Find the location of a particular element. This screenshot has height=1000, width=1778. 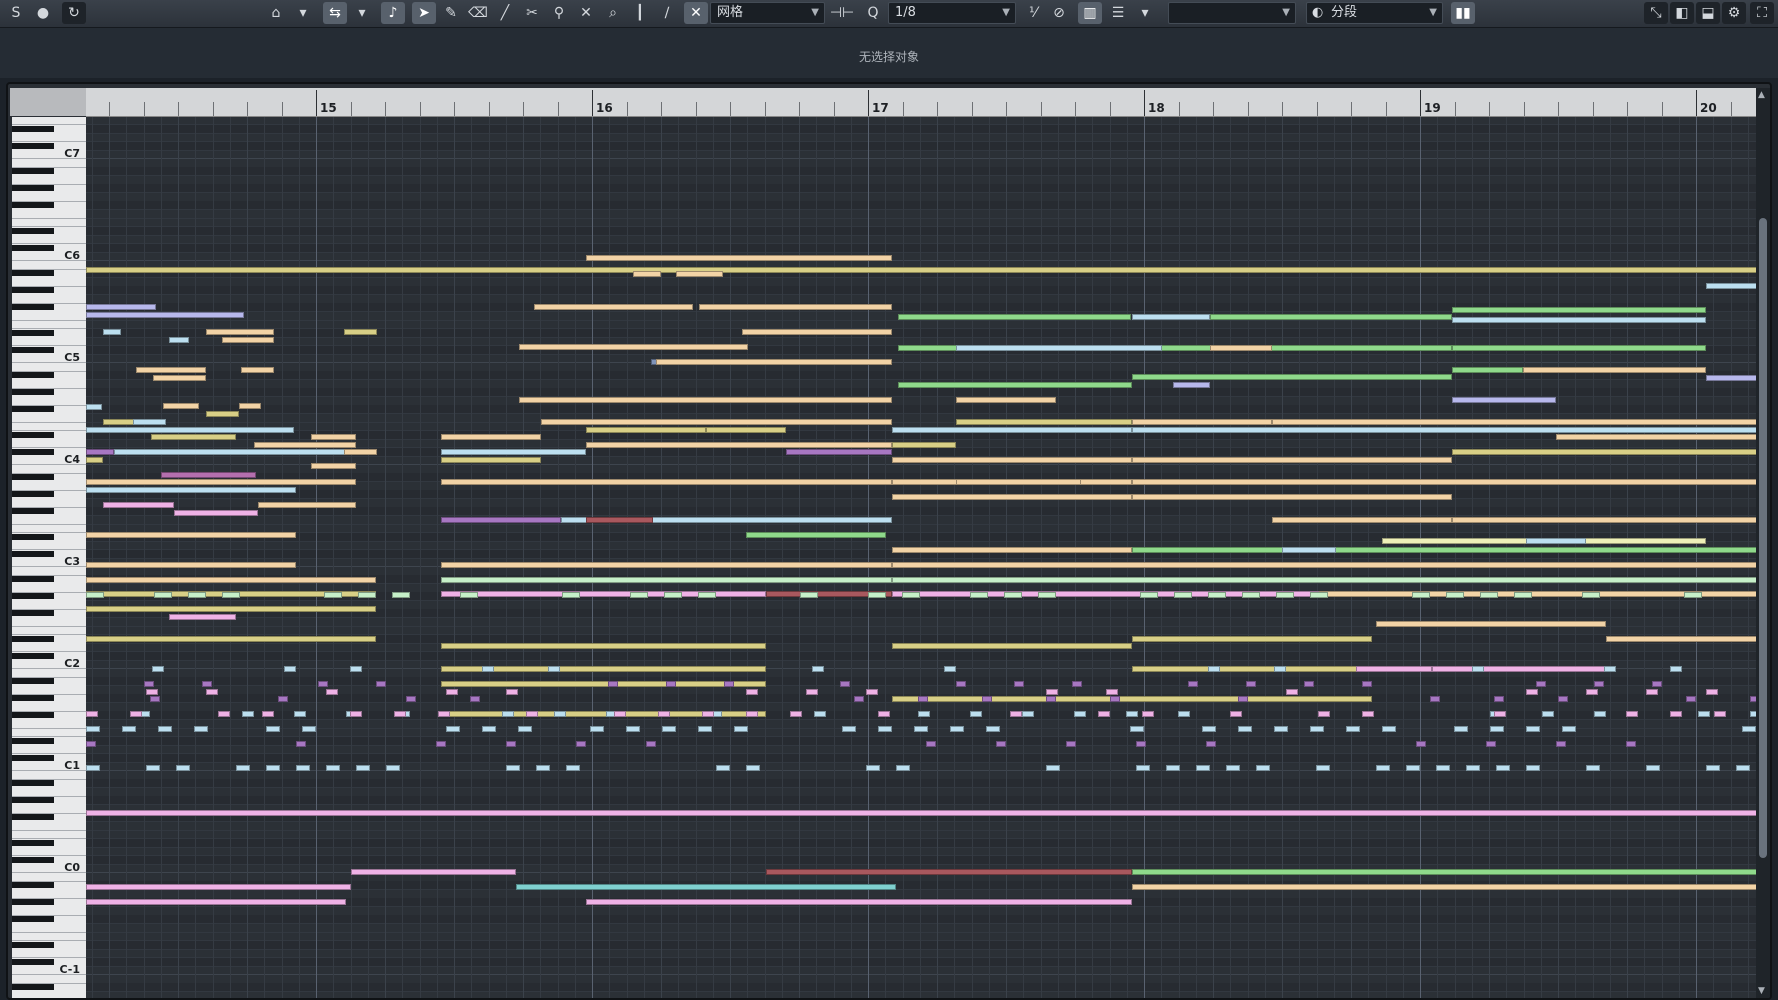

snap-type-select: 网格 ▼ is located at coordinates (767, 13).